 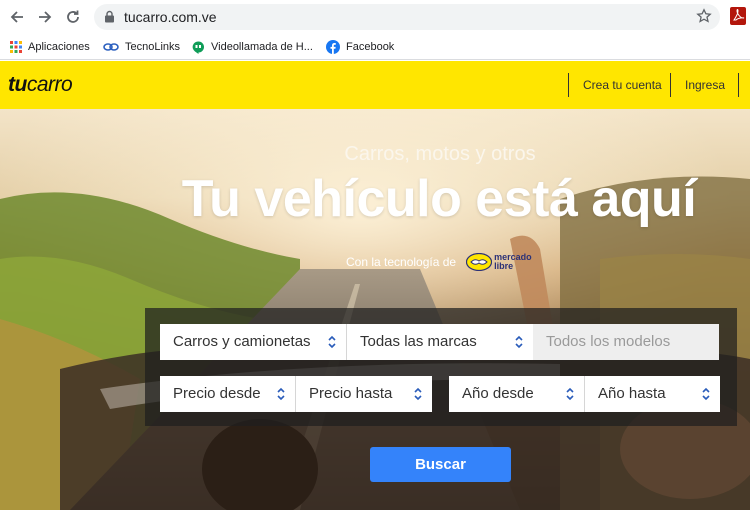 I want to click on price-to-select: Precio hasta, so click(x=364, y=394).